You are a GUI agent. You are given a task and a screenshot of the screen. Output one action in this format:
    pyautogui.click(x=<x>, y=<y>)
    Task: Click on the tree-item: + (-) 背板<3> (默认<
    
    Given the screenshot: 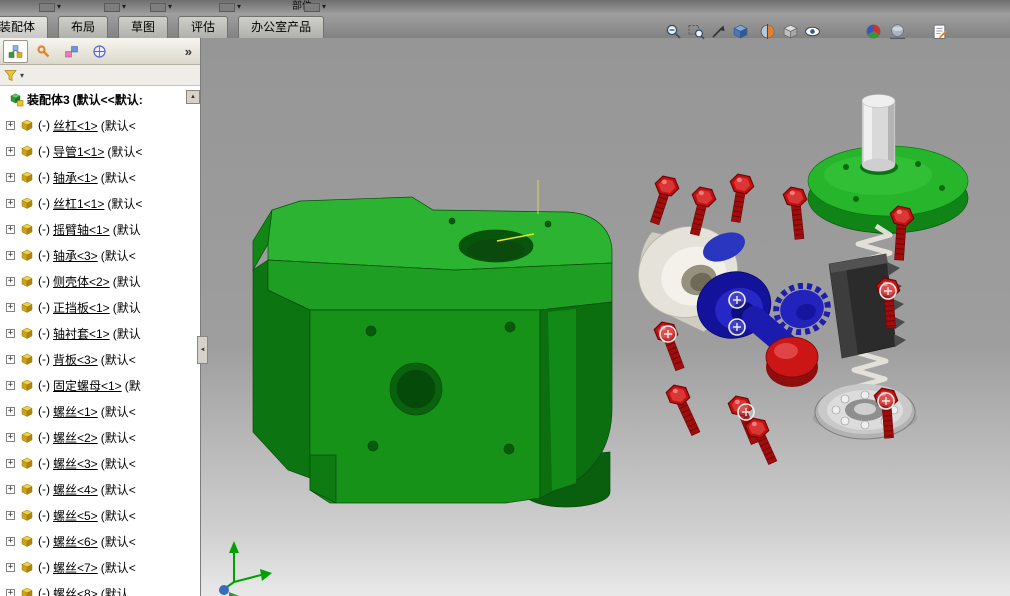 What is the action you would take?
    pyautogui.click(x=100, y=359)
    